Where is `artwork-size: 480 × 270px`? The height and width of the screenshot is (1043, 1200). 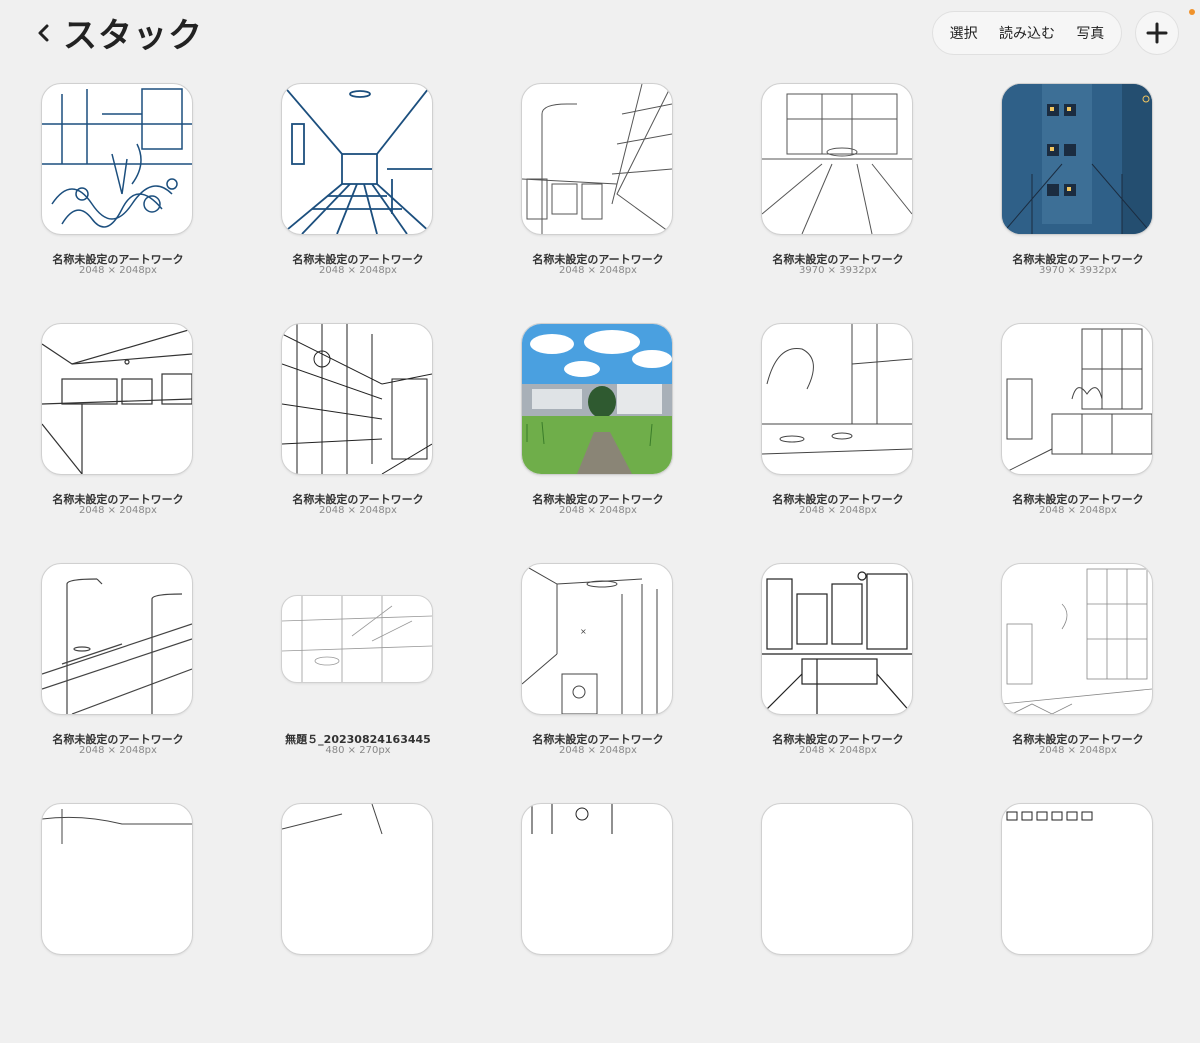 artwork-size: 480 × 270px is located at coordinates (358, 750).